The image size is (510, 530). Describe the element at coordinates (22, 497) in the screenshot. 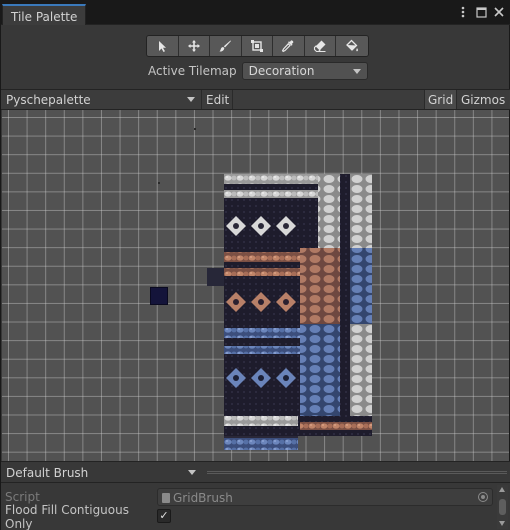

I see `script-label: Script` at that location.